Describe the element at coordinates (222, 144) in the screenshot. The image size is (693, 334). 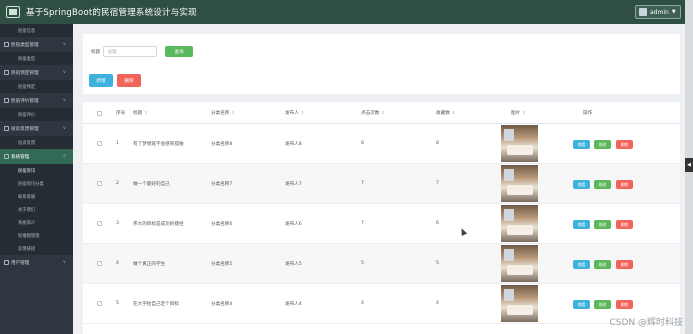
I see `cell-category: 分类名称8` at that location.